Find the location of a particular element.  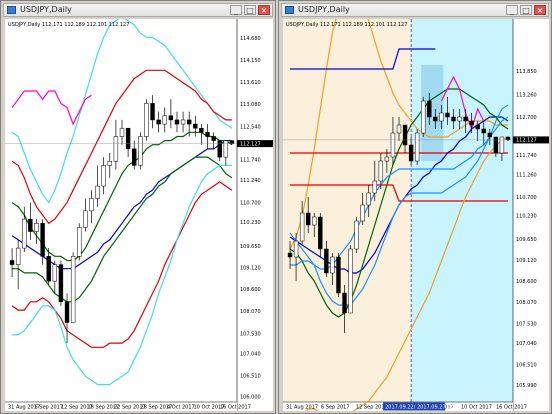

price-axis-label: 107.040 is located at coordinates (526, 344).